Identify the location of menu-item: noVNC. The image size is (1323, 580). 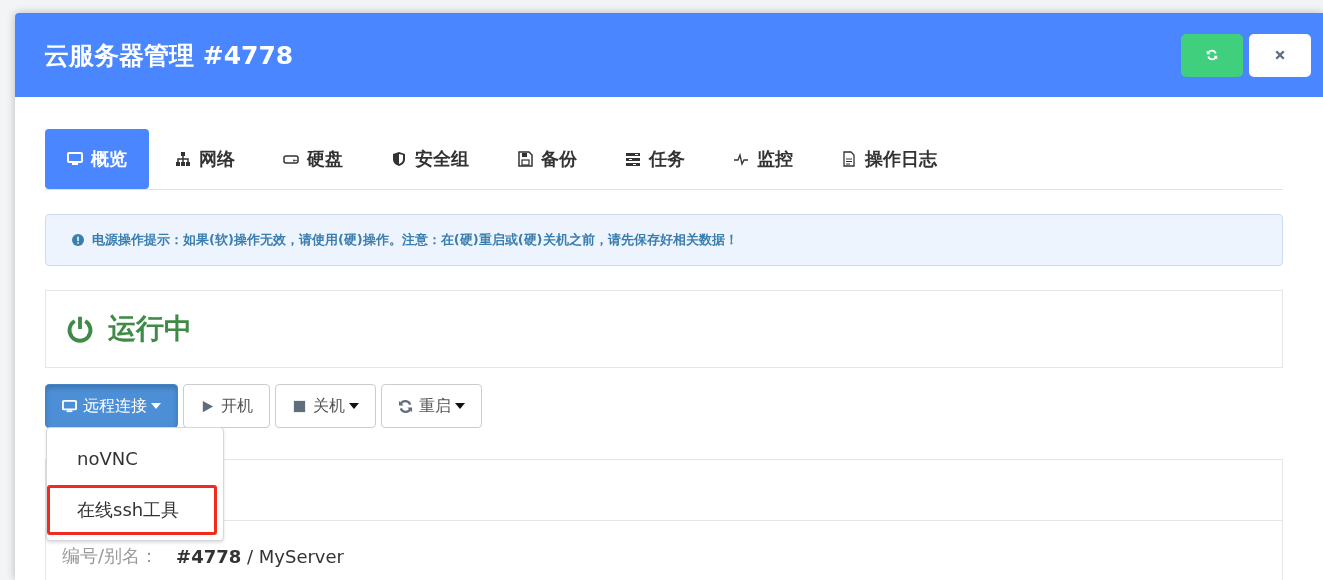
(135, 458).